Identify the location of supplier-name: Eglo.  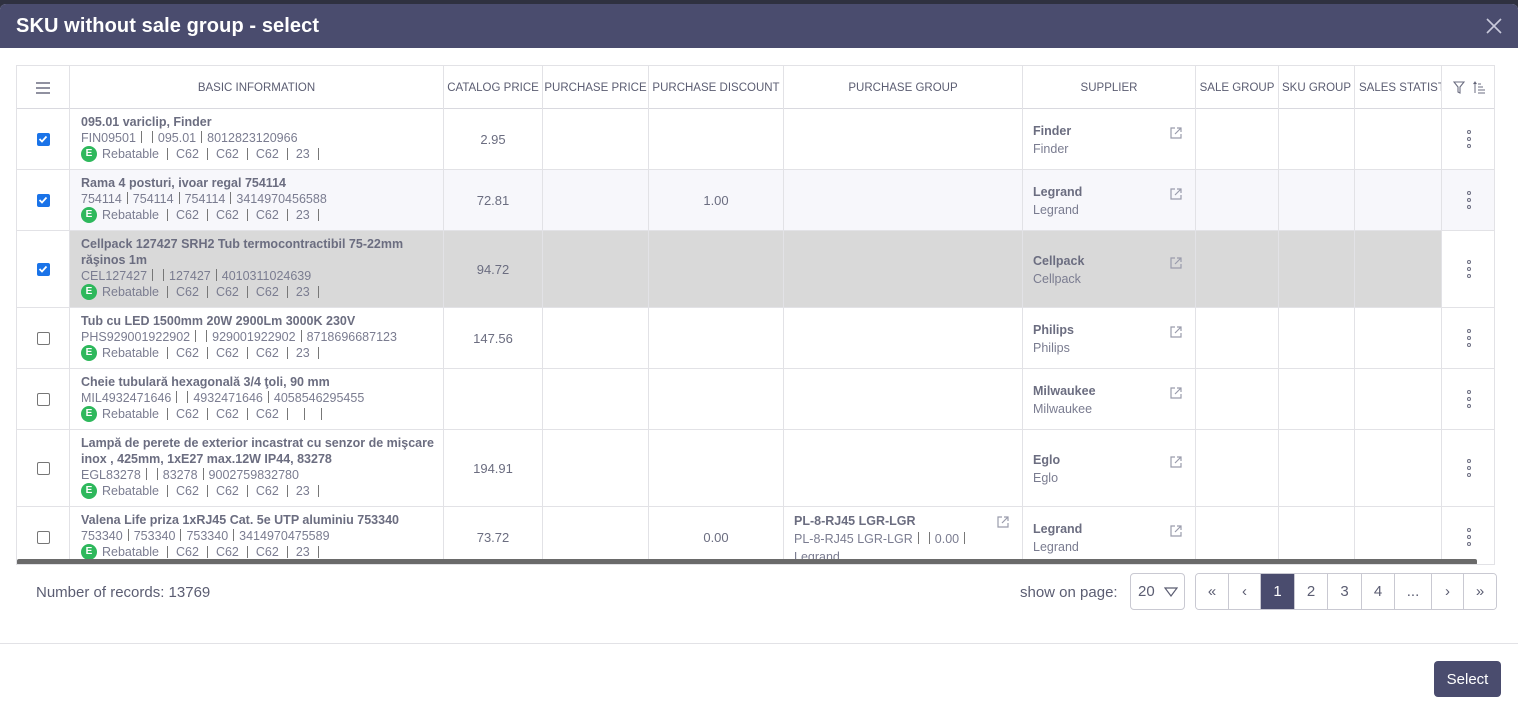
(1046, 460).